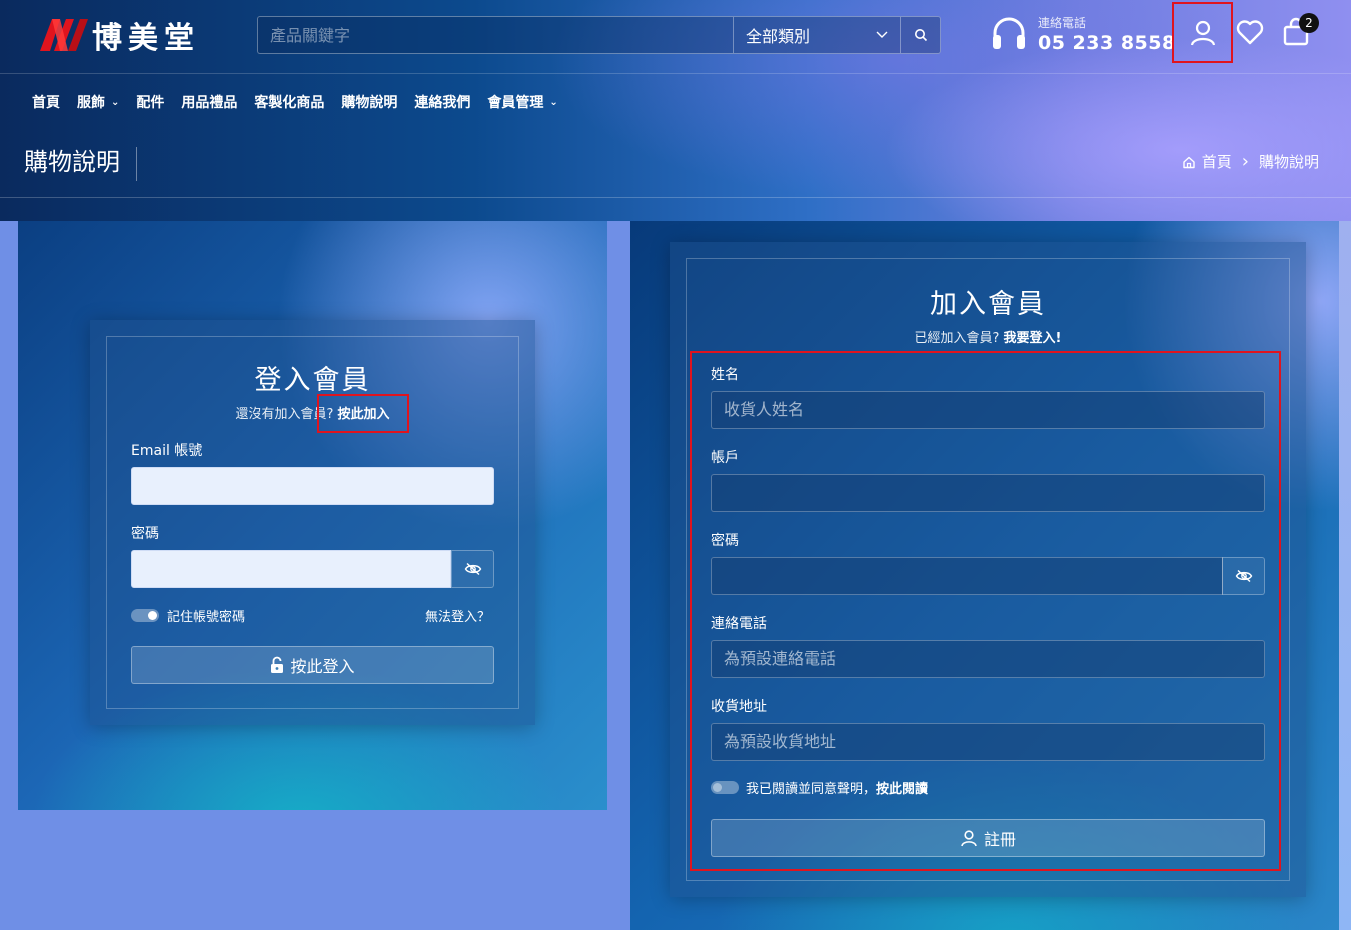 Image resolution: width=1351 pixels, height=930 pixels. I want to click on nav-item-member: 會員管理 ⌄, so click(522, 102).